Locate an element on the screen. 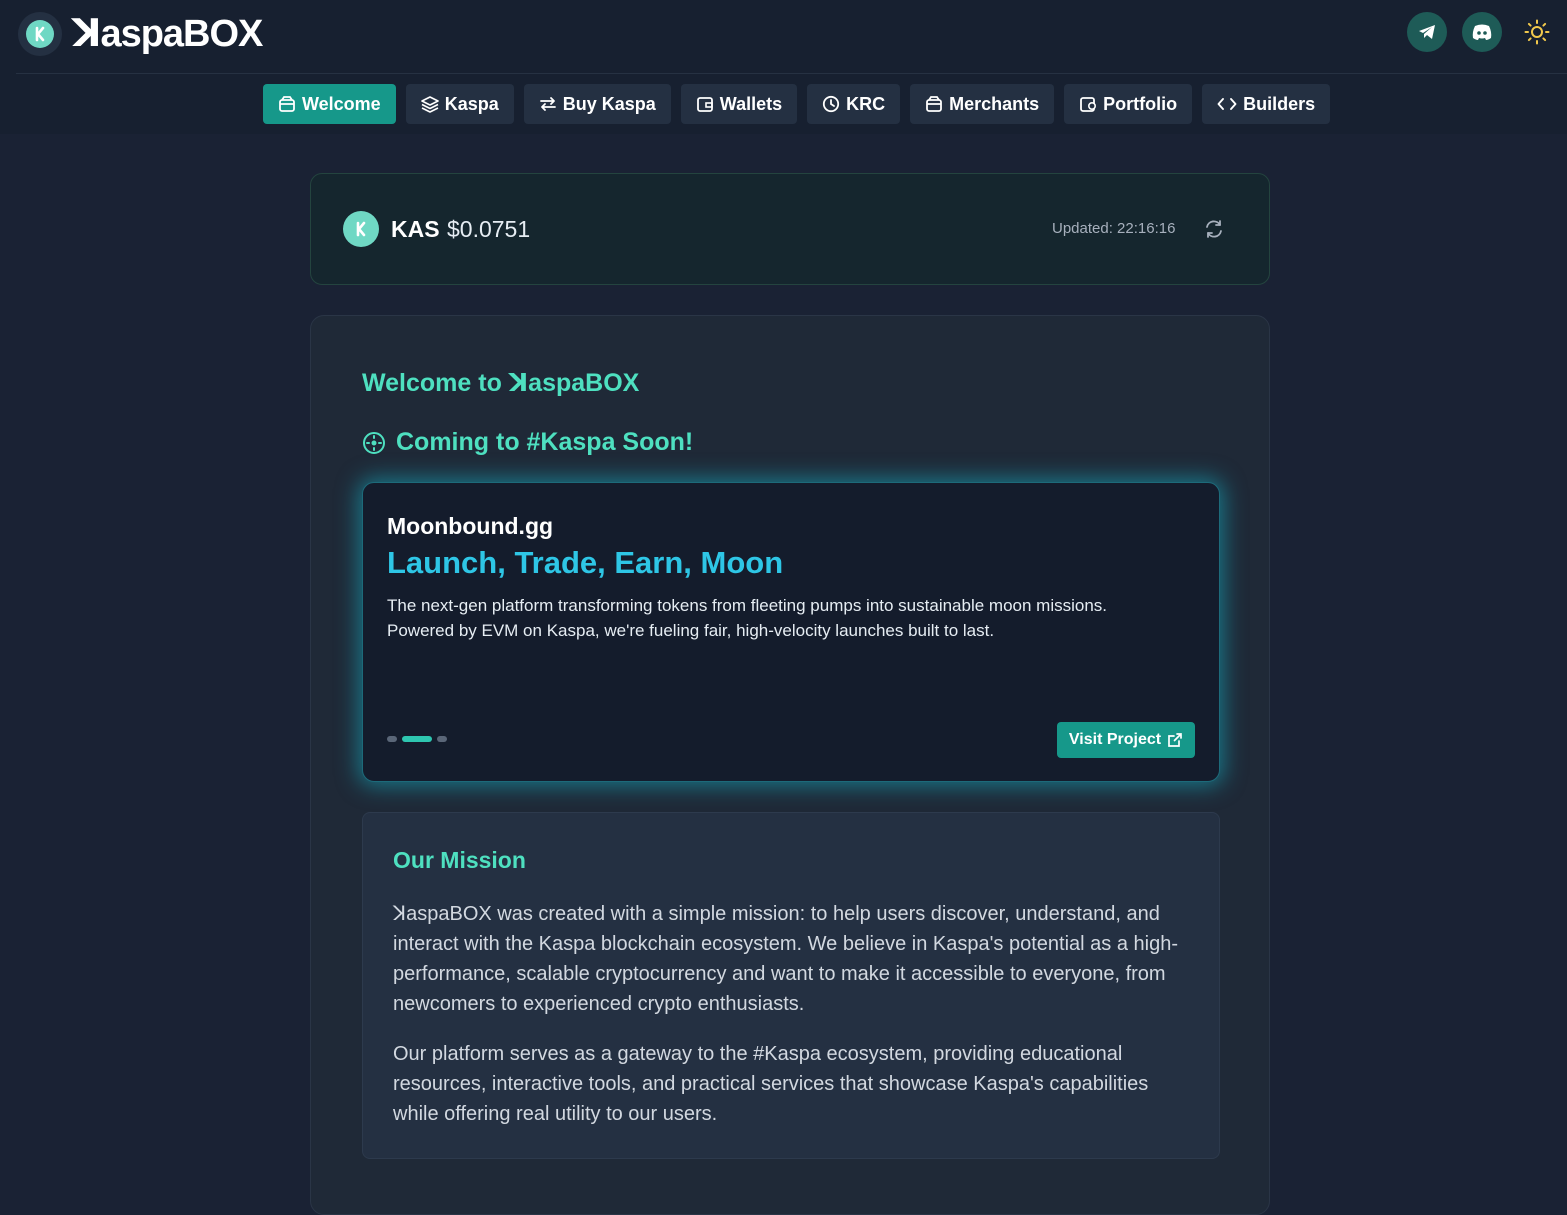 The image size is (1567, 1215). visit-project-button: Visit Project is located at coordinates (1126, 740).